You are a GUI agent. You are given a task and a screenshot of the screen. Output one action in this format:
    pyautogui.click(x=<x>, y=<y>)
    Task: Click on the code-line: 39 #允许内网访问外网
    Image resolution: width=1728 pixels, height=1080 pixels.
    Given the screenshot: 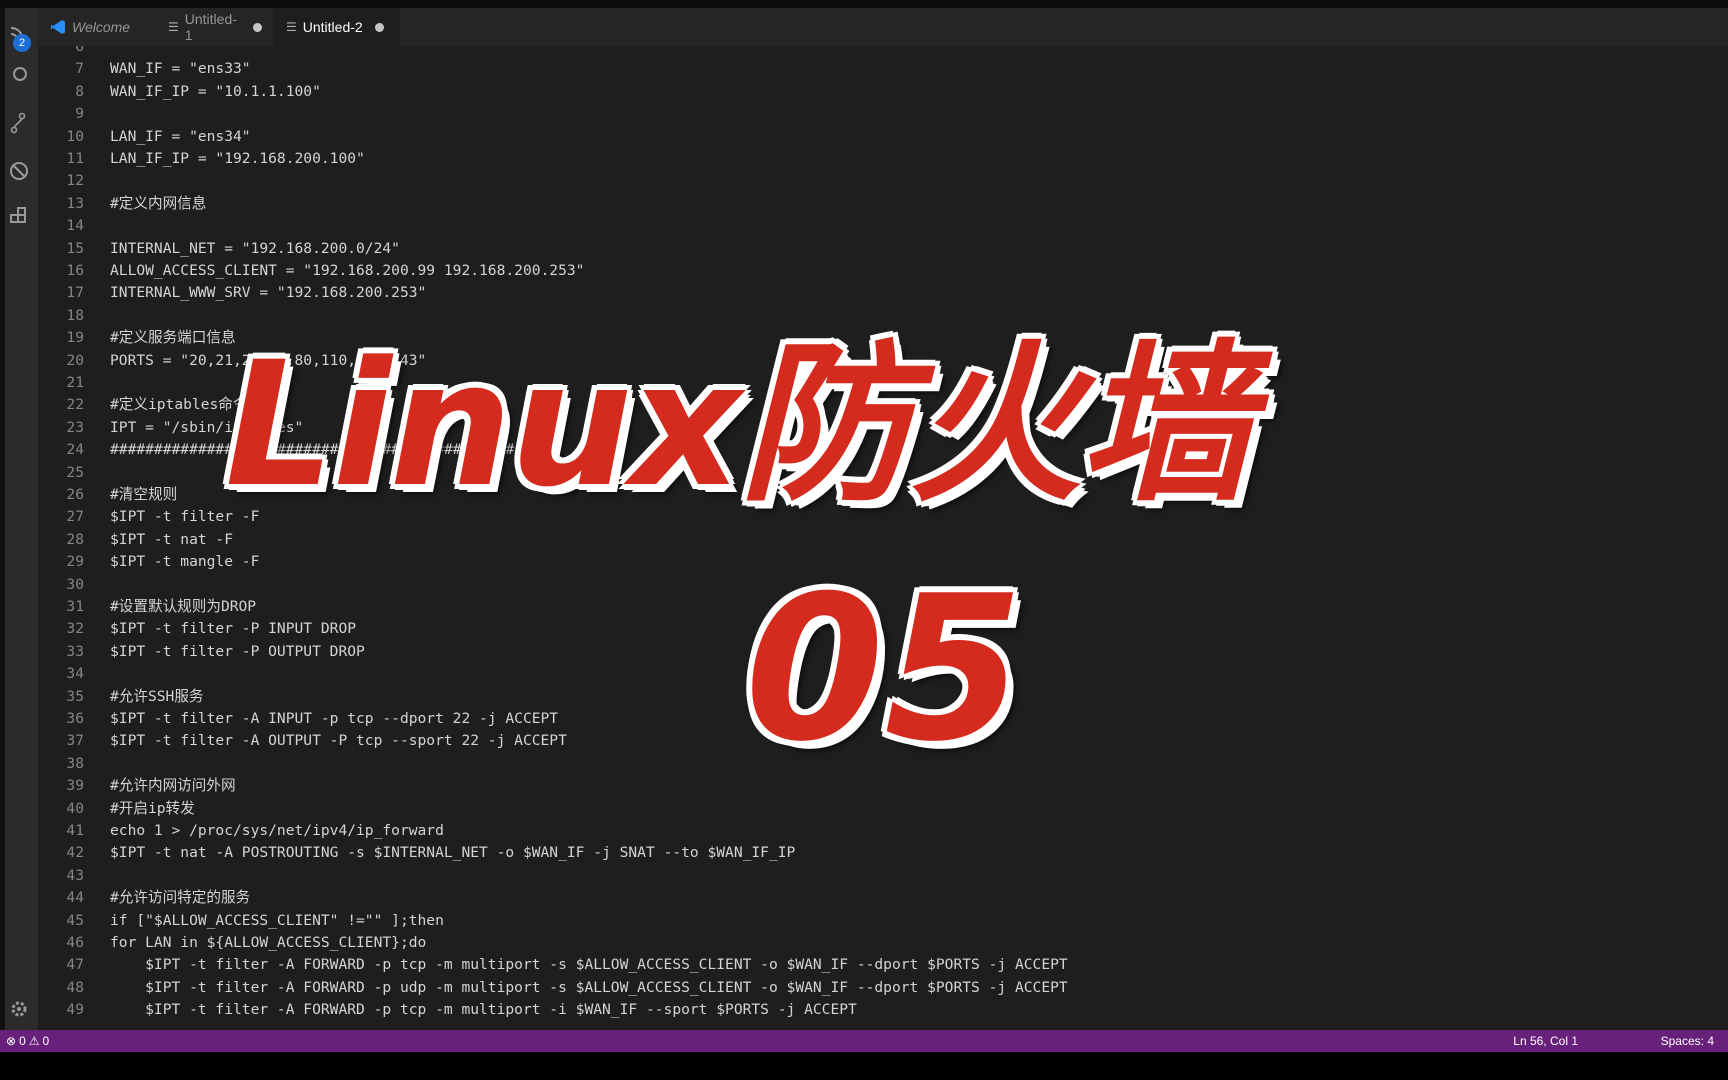 What is the action you would take?
    pyautogui.click(x=137, y=786)
    